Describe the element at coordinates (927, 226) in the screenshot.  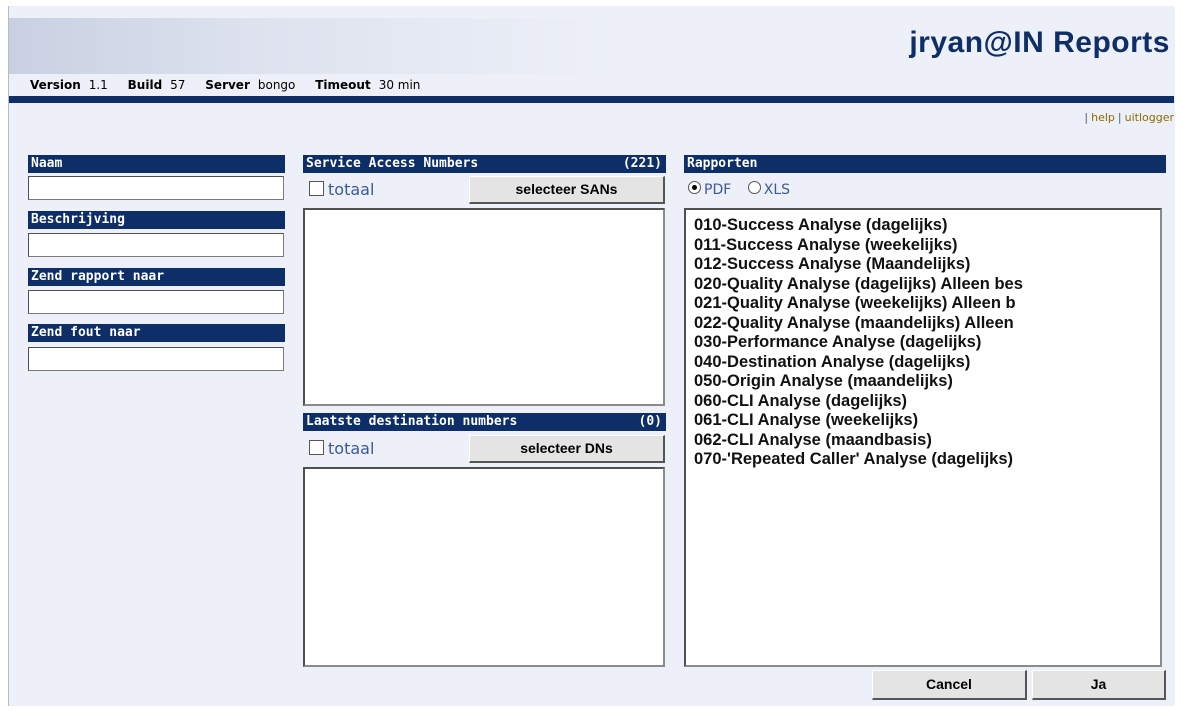
I see `report-item: 010-Success Analyse (dagelijks)` at that location.